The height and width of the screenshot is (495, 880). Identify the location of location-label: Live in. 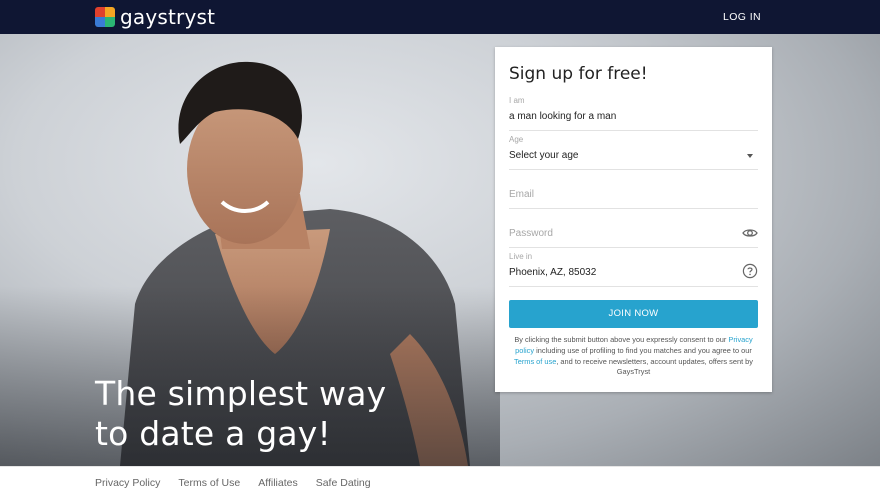
(521, 256).